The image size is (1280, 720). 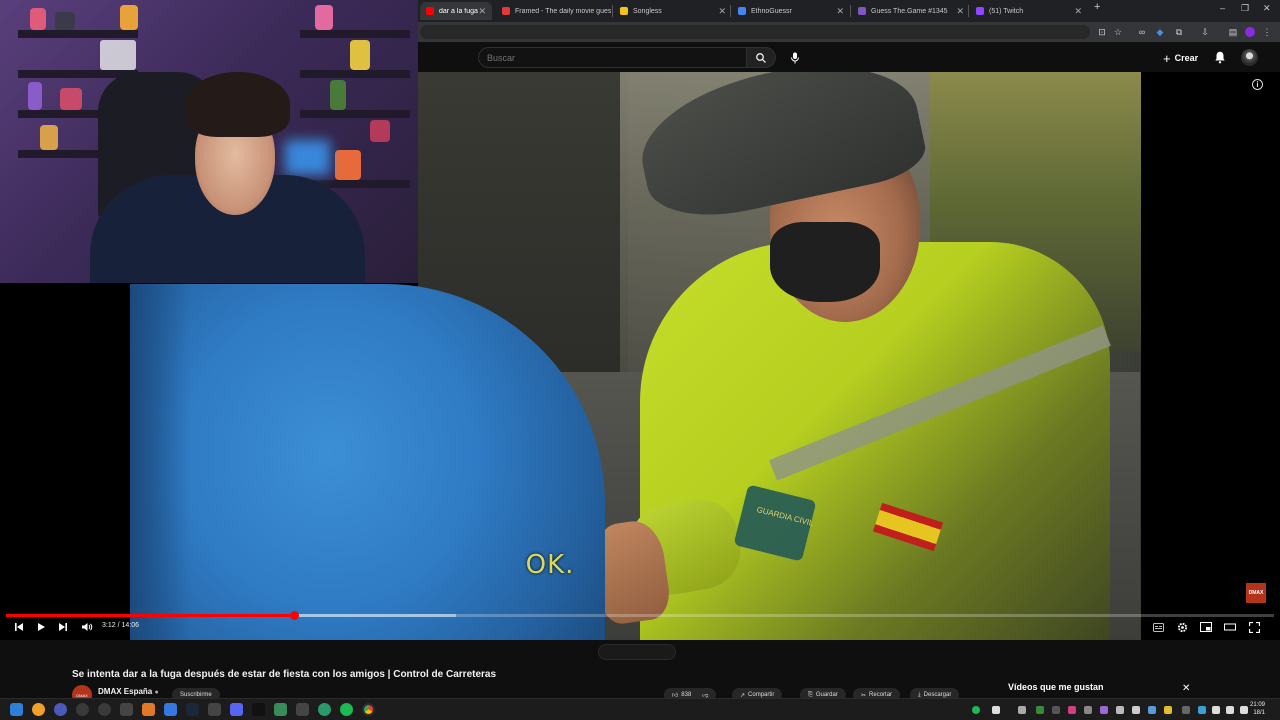 I want to click on tab-youtube-video: dar a la fuga después ✕, so click(x=456, y=11).